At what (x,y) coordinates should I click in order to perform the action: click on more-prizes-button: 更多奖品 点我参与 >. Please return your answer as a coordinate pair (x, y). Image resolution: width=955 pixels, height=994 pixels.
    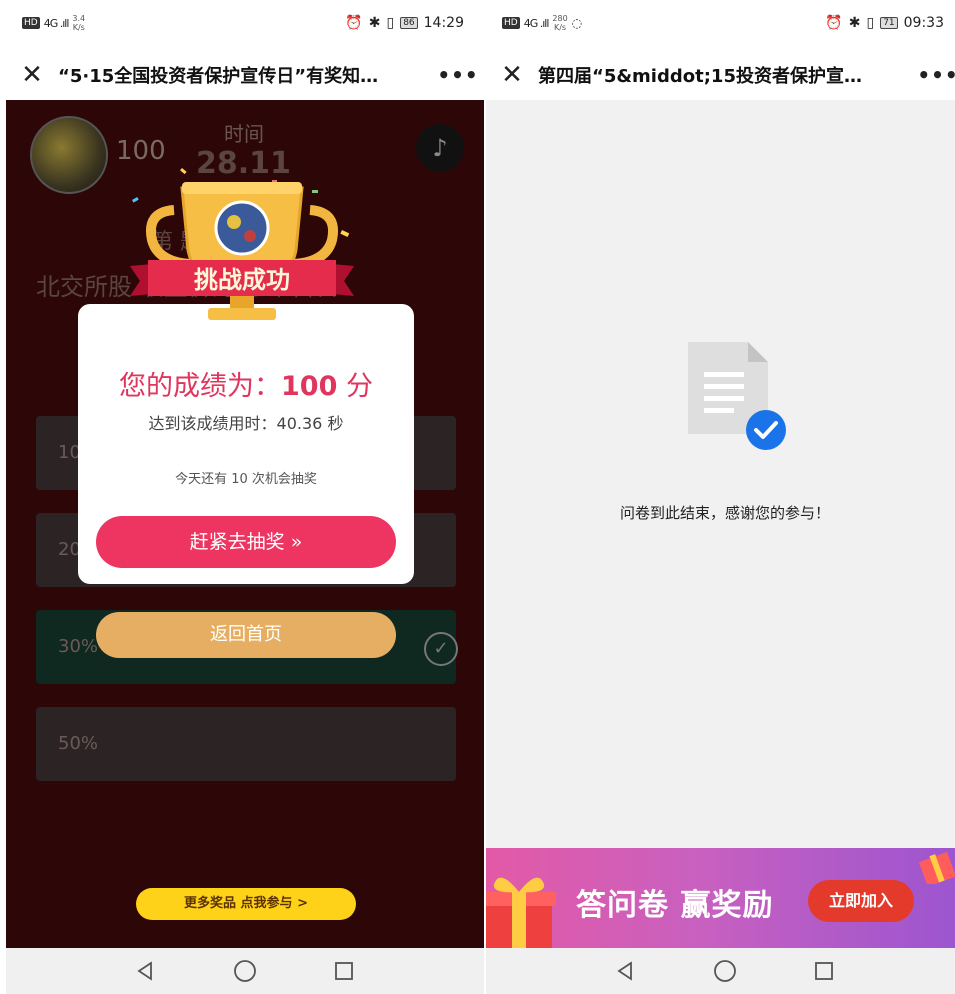
    Looking at the image, I should click on (246, 904).